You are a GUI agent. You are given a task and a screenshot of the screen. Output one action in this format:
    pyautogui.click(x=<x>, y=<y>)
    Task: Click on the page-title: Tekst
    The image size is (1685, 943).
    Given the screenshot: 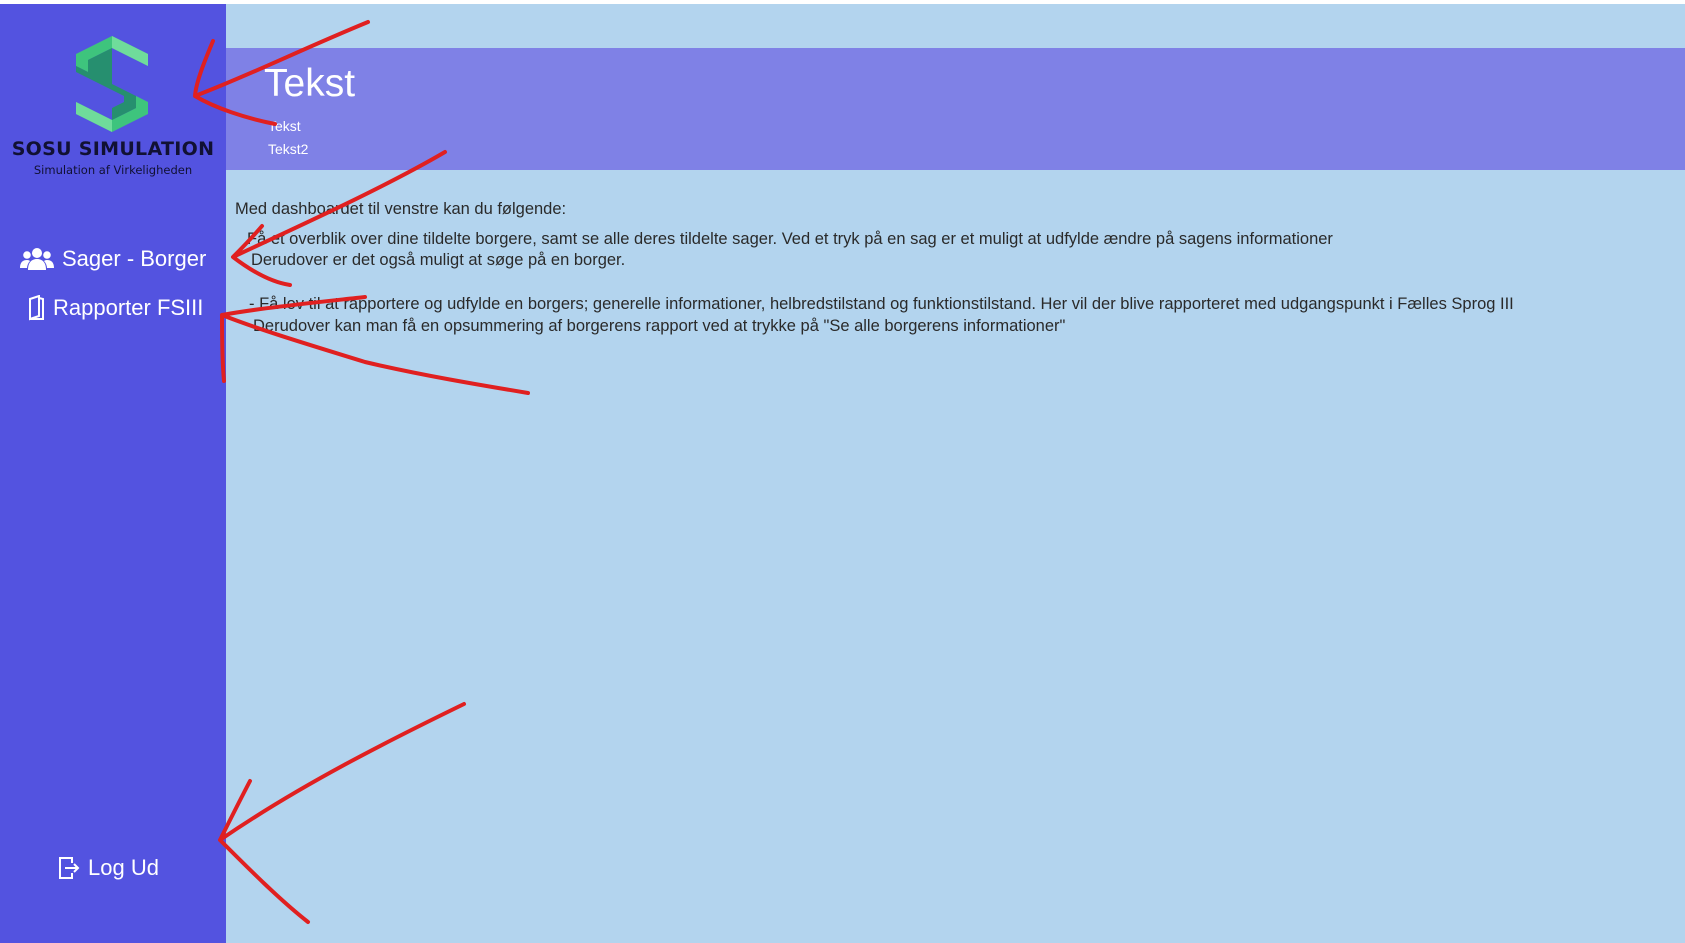 What is the action you would take?
    pyautogui.click(x=310, y=83)
    